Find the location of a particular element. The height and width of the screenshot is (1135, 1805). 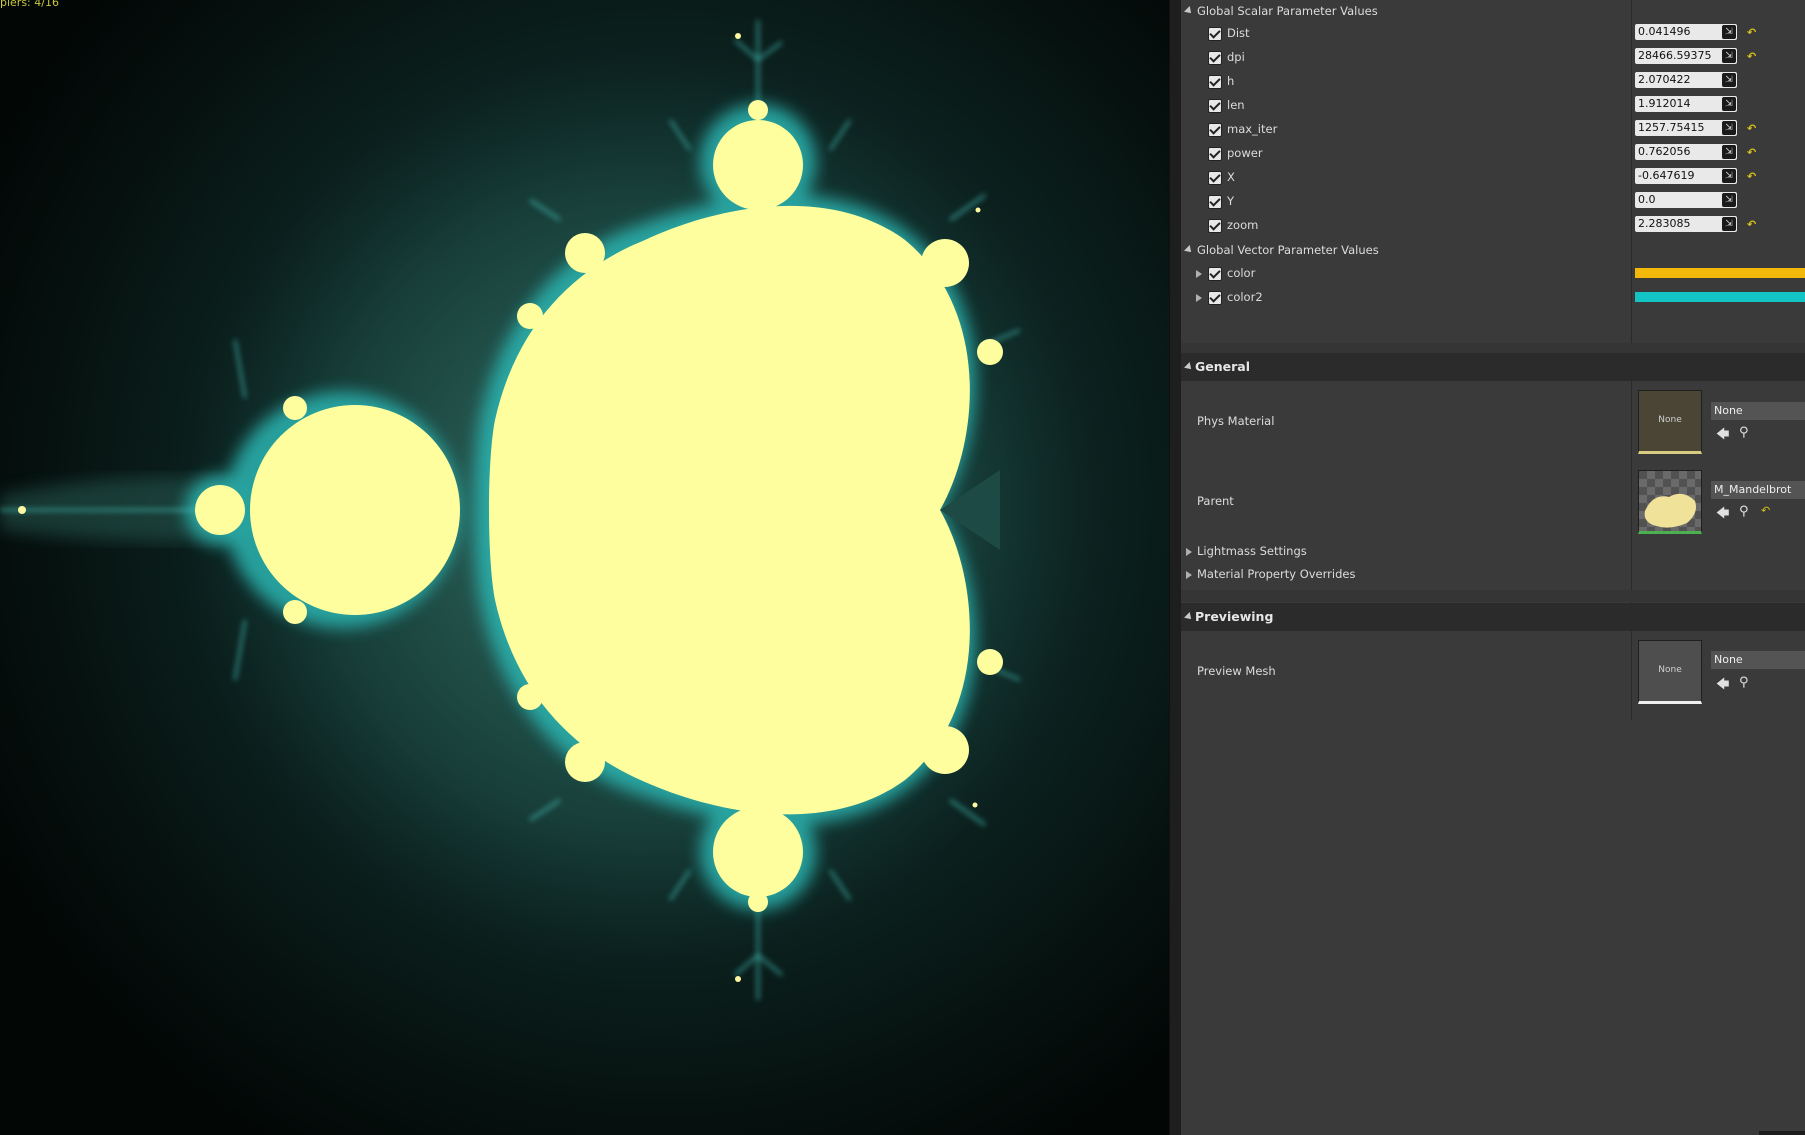

material-property-overrides-label: Material Property Overrides is located at coordinates (1276, 574).